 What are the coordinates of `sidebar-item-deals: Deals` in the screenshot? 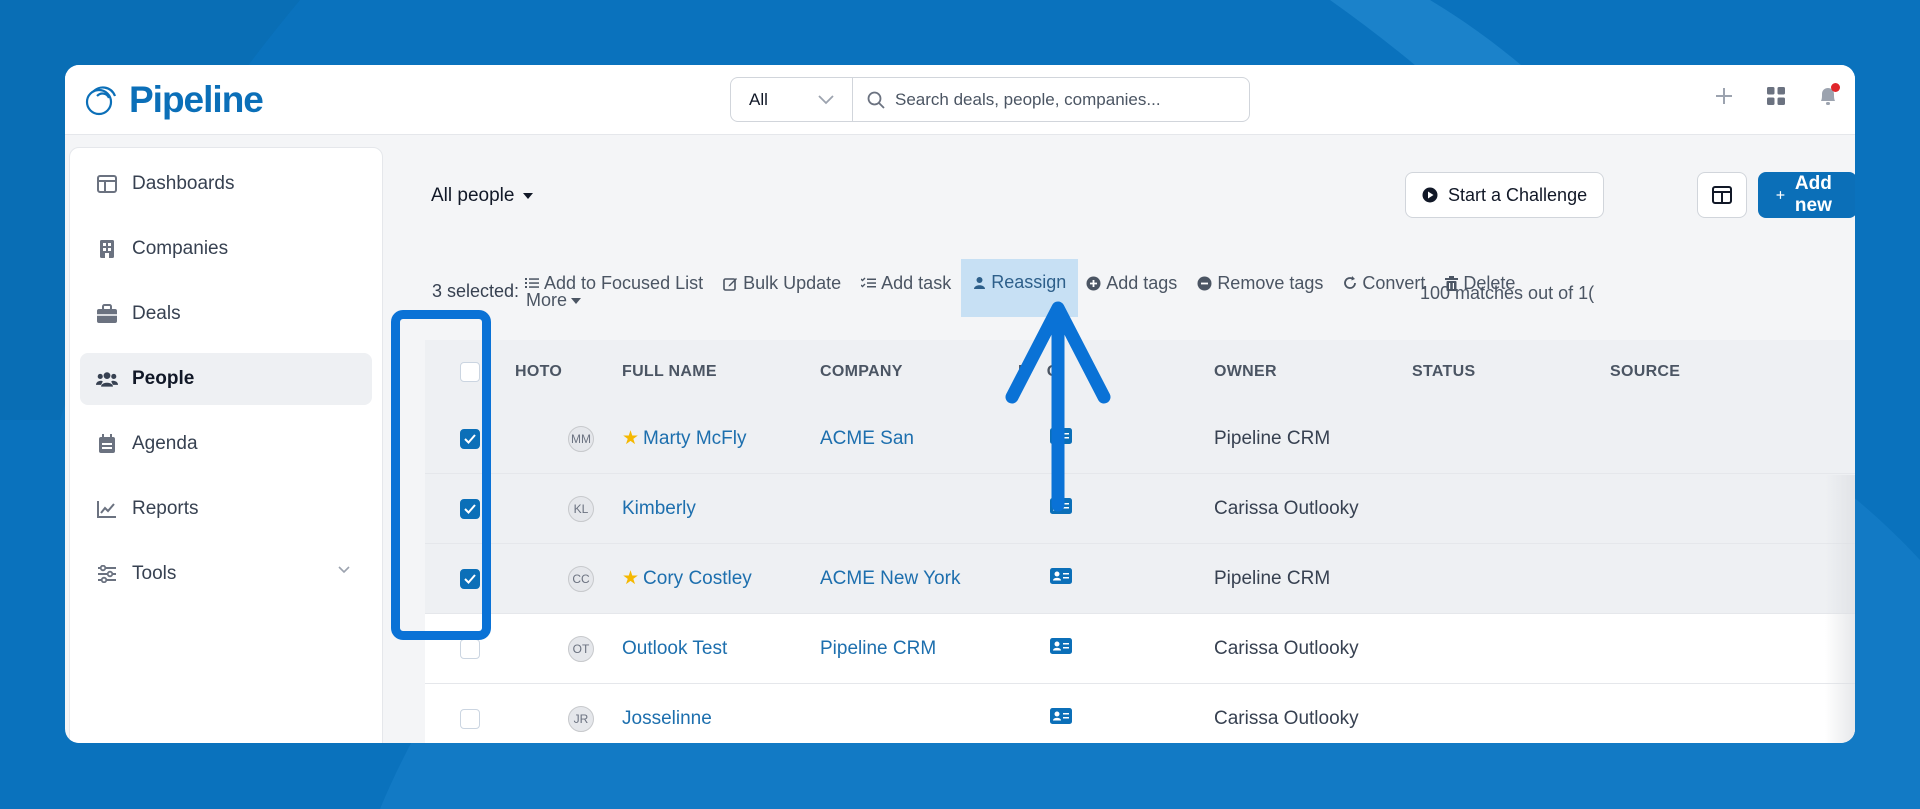 It's located at (226, 314).